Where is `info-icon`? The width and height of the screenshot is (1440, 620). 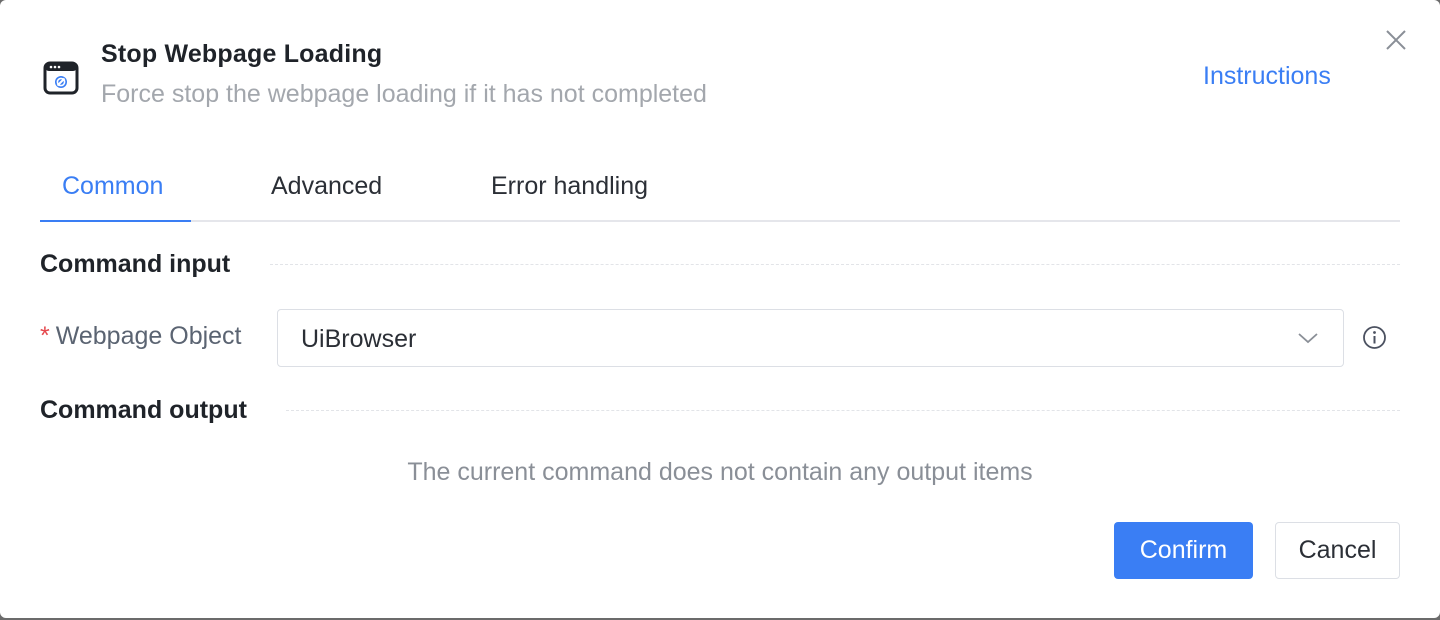
info-icon is located at coordinates (1374, 337).